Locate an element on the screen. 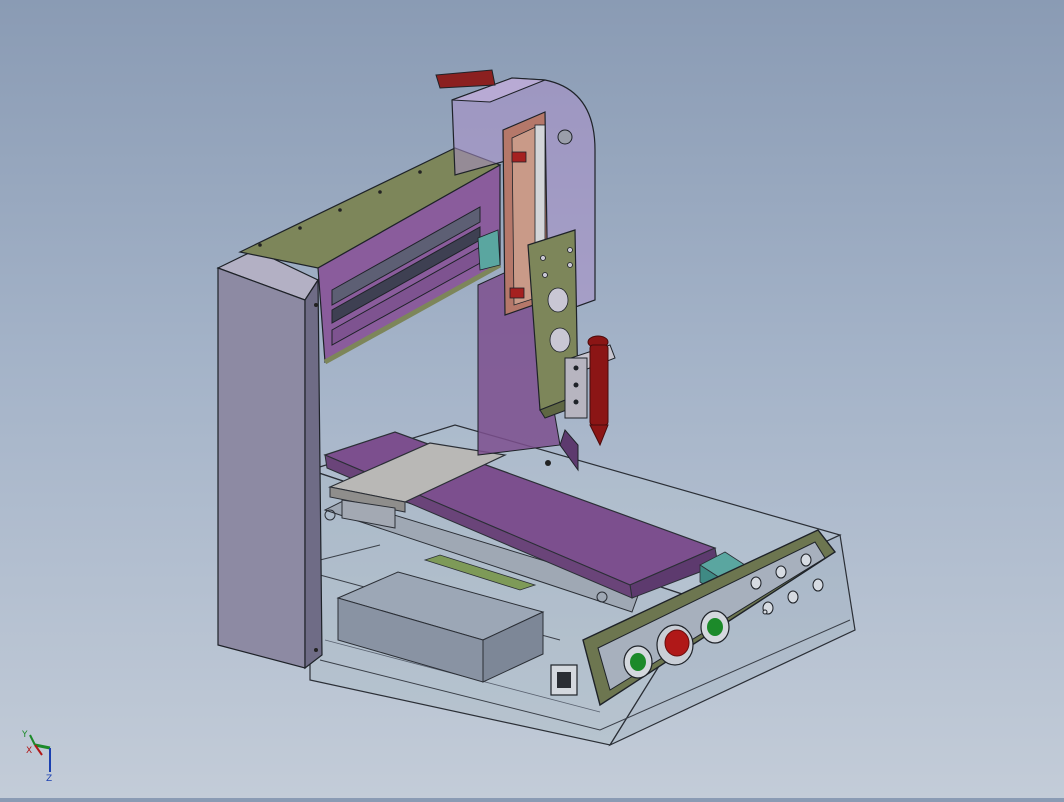 Image resolution: width=1064 pixels, height=802 pixels. coordinate-triad: Y X Z is located at coordinates (36, 757).